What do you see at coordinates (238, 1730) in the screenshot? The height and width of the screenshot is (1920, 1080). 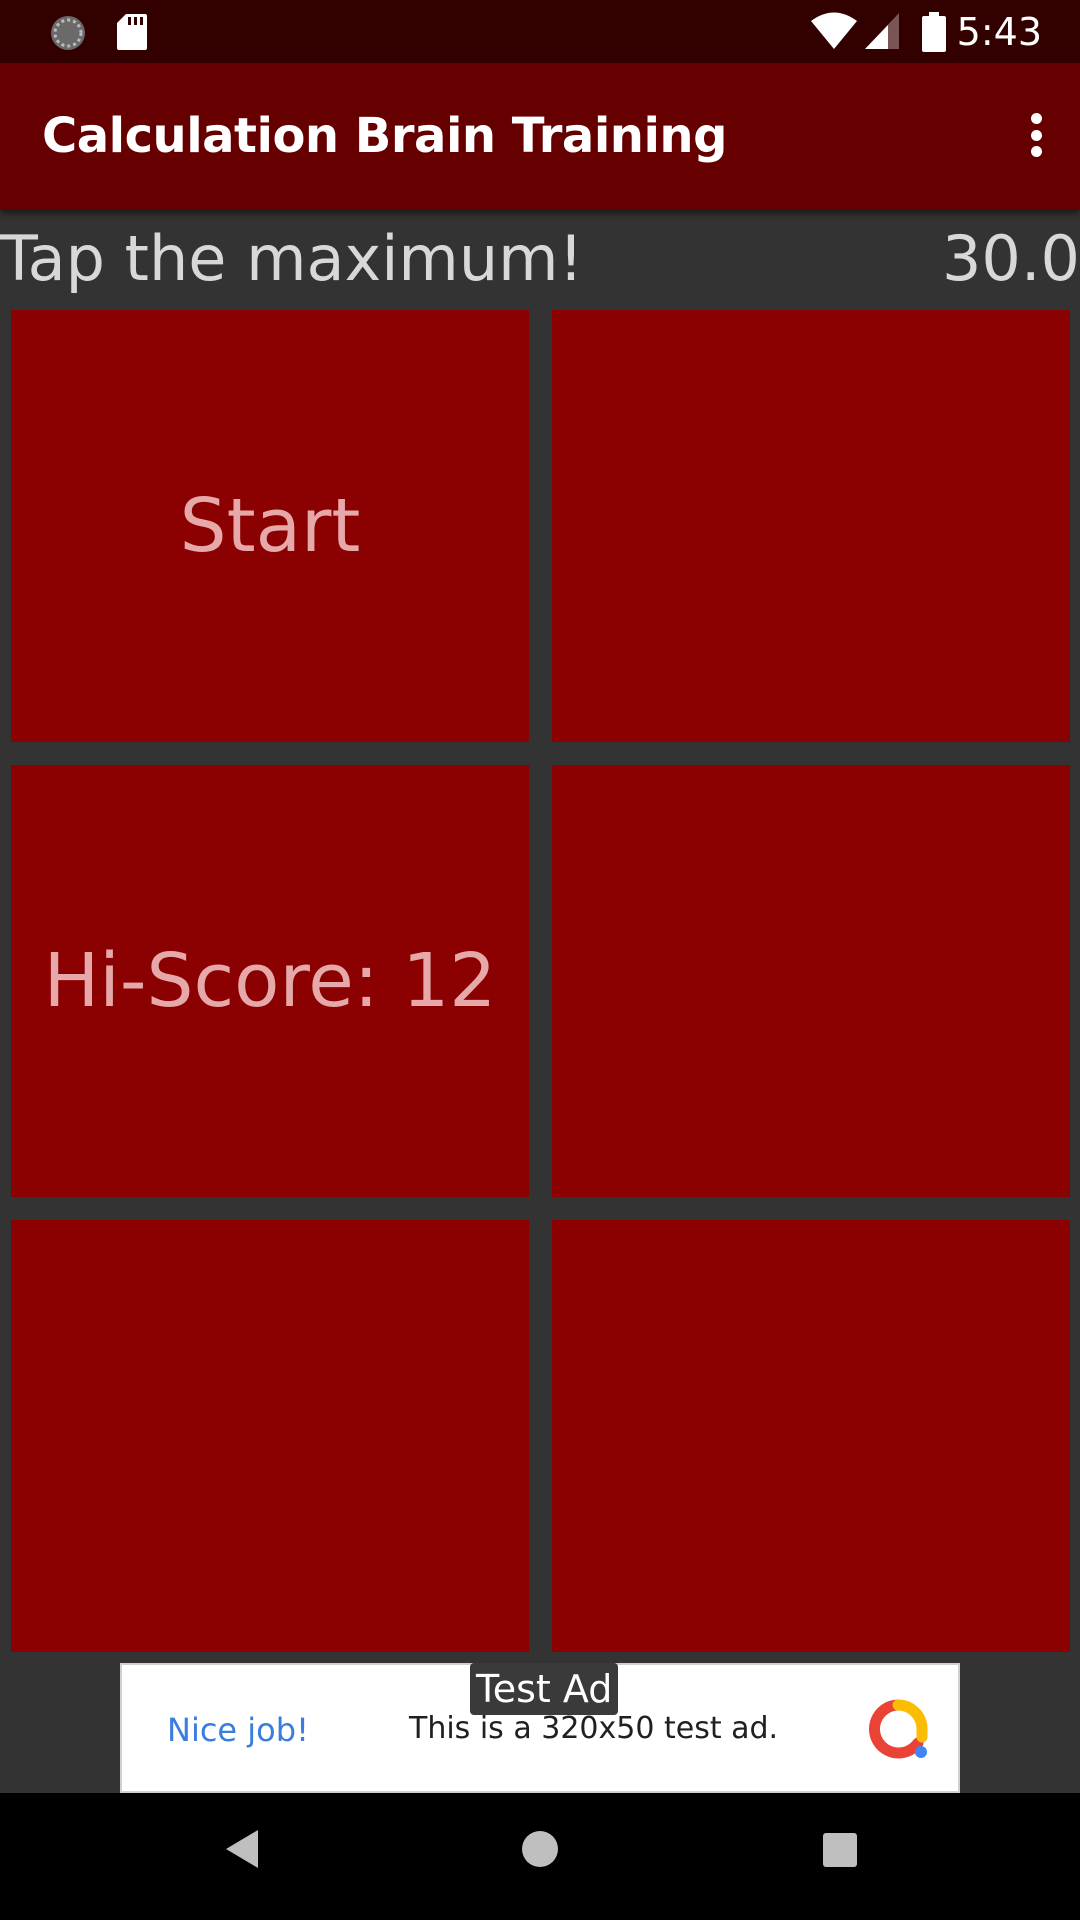 I see `ad-headline: Nice job!` at bounding box center [238, 1730].